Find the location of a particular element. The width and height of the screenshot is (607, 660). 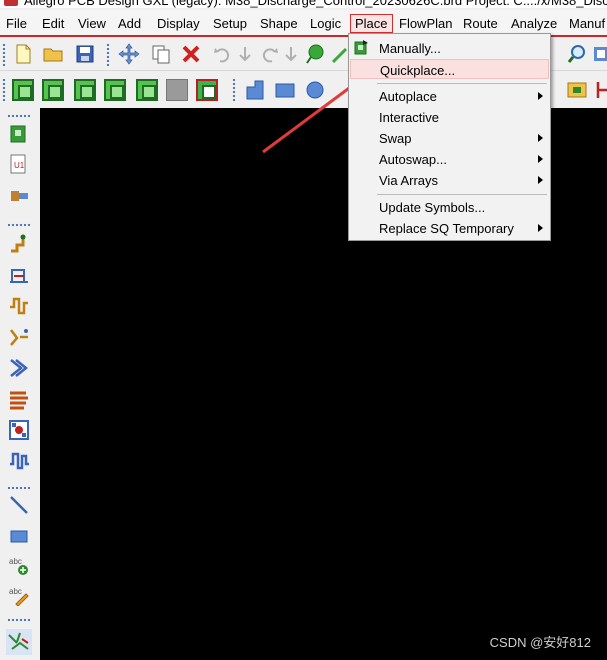

group-icon is located at coordinates (19, 430).